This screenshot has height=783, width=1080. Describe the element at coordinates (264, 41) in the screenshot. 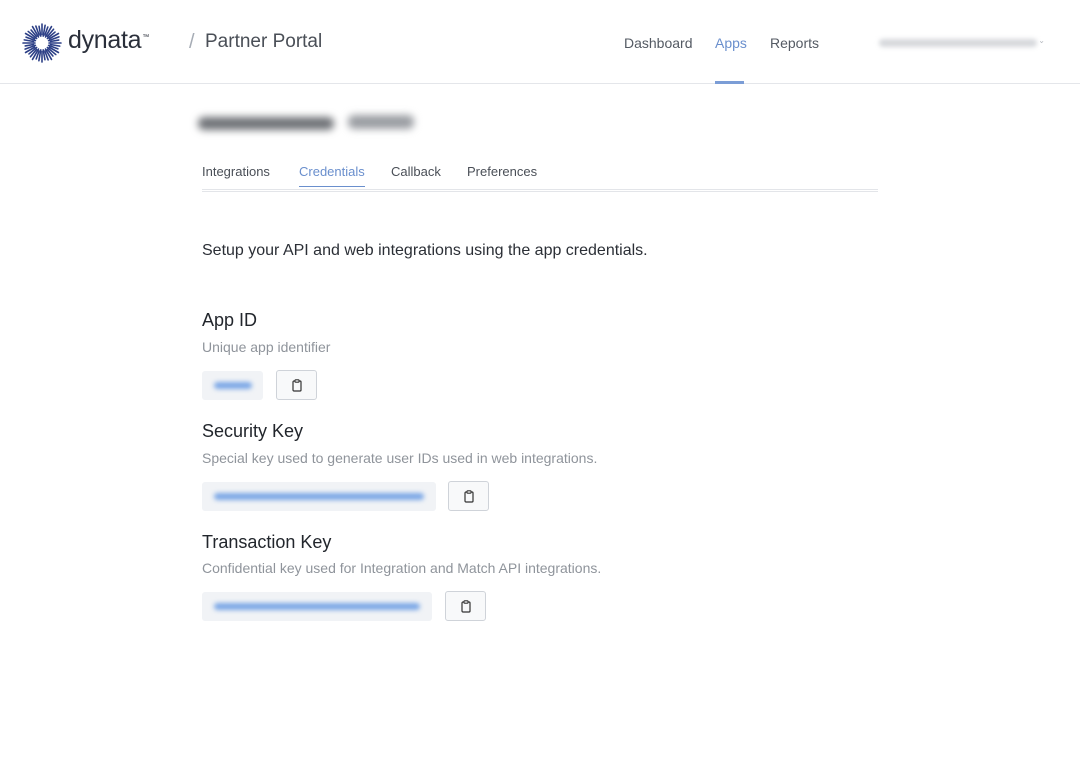

I see `portal-title: Partner Portal` at that location.